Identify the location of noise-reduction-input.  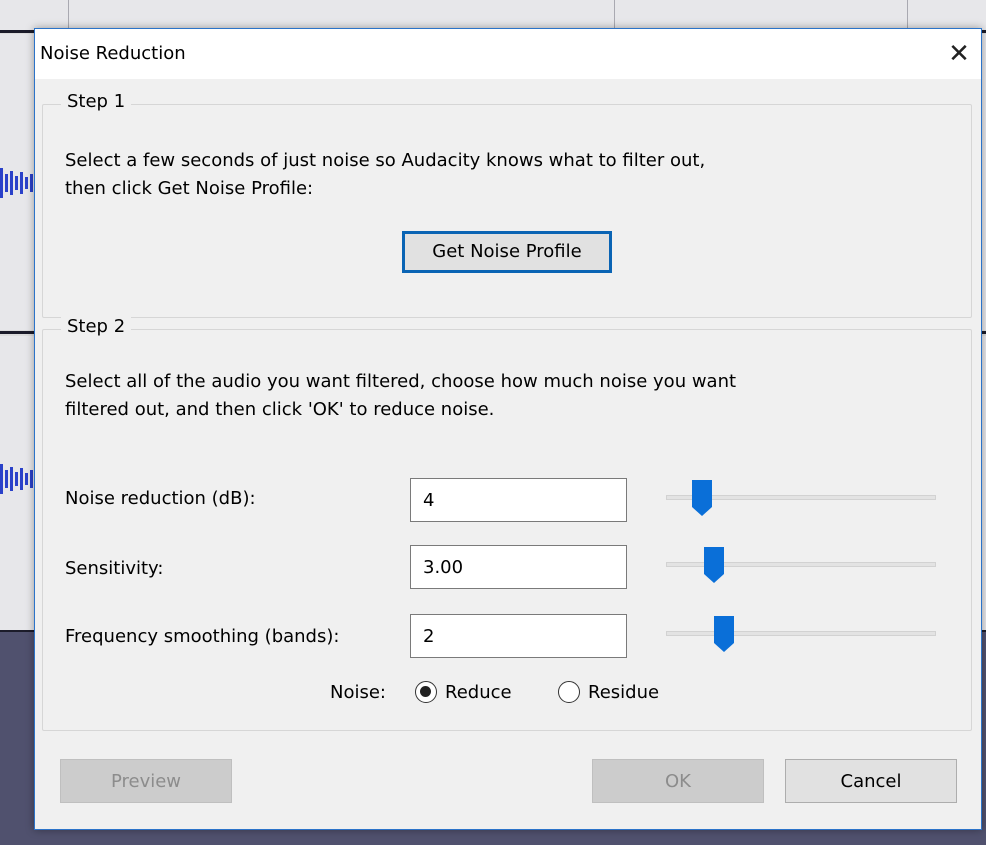
(518, 500).